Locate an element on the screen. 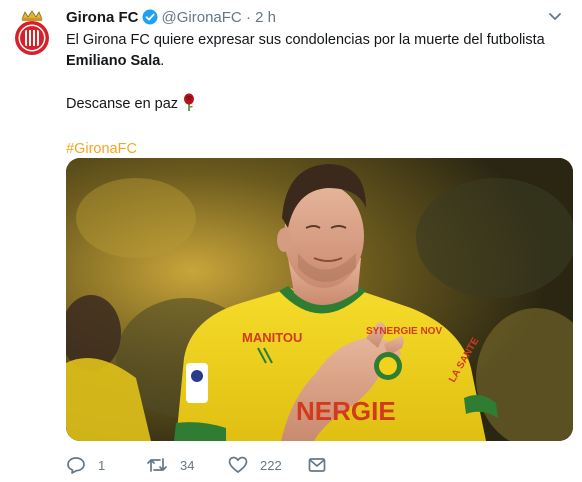  sponsor-chest-text: MANITOU is located at coordinates (272, 337).